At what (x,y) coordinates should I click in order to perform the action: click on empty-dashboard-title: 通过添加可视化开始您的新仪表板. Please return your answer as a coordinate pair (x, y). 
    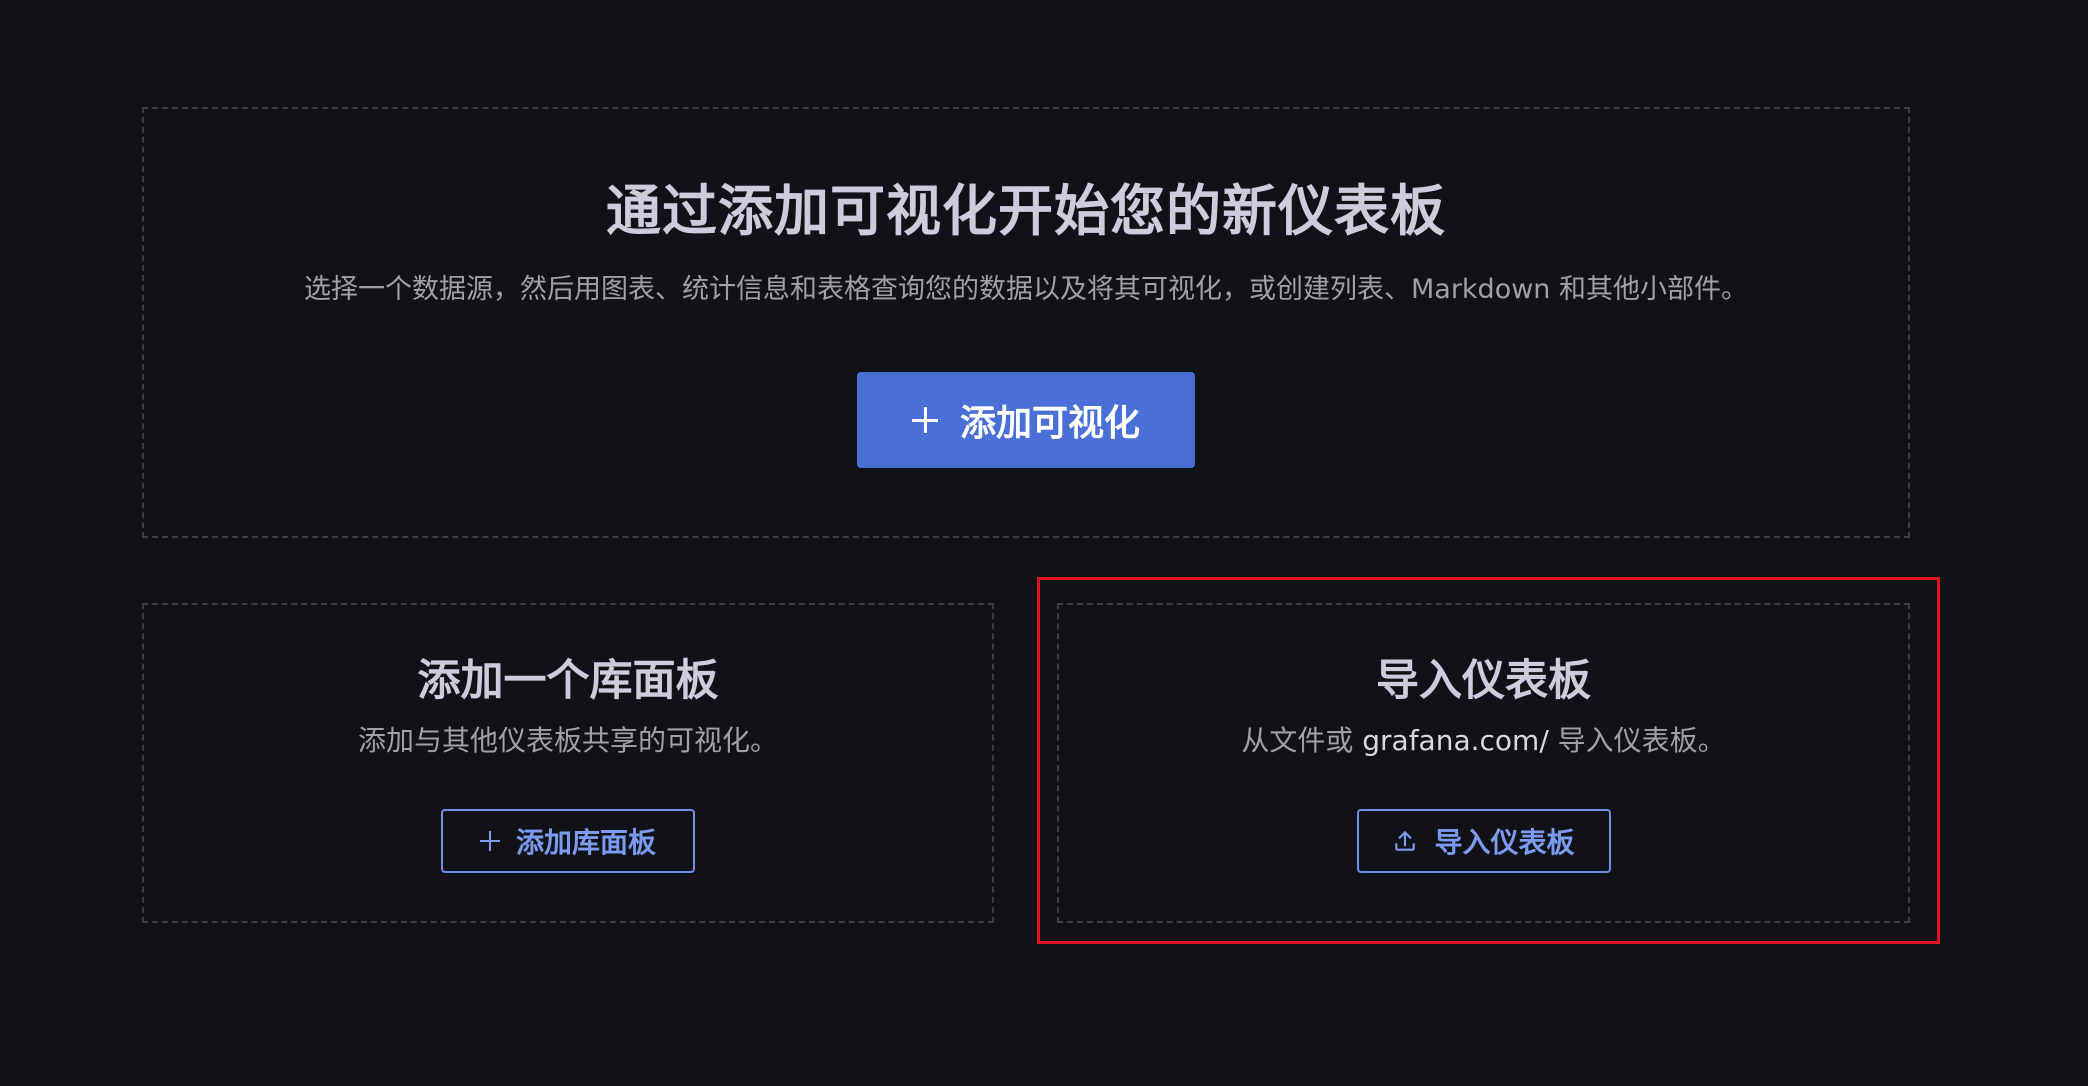
    Looking at the image, I should click on (1025, 211).